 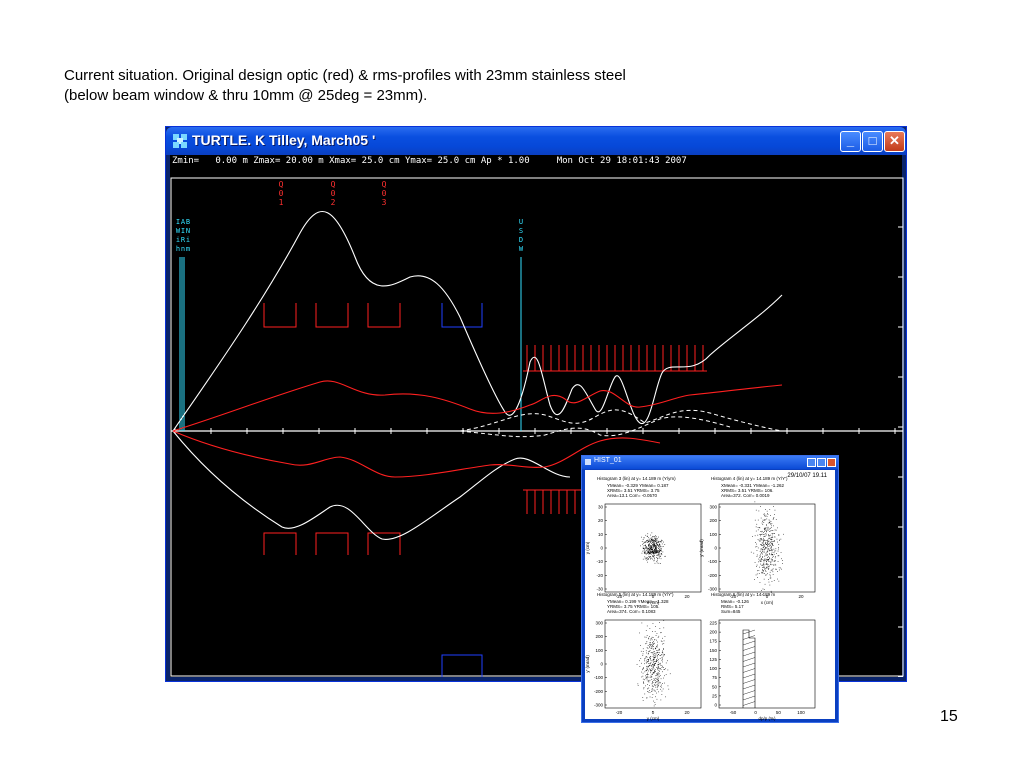 What do you see at coordinates (894, 141) in the screenshot?
I see `close-button: ✕` at bounding box center [894, 141].